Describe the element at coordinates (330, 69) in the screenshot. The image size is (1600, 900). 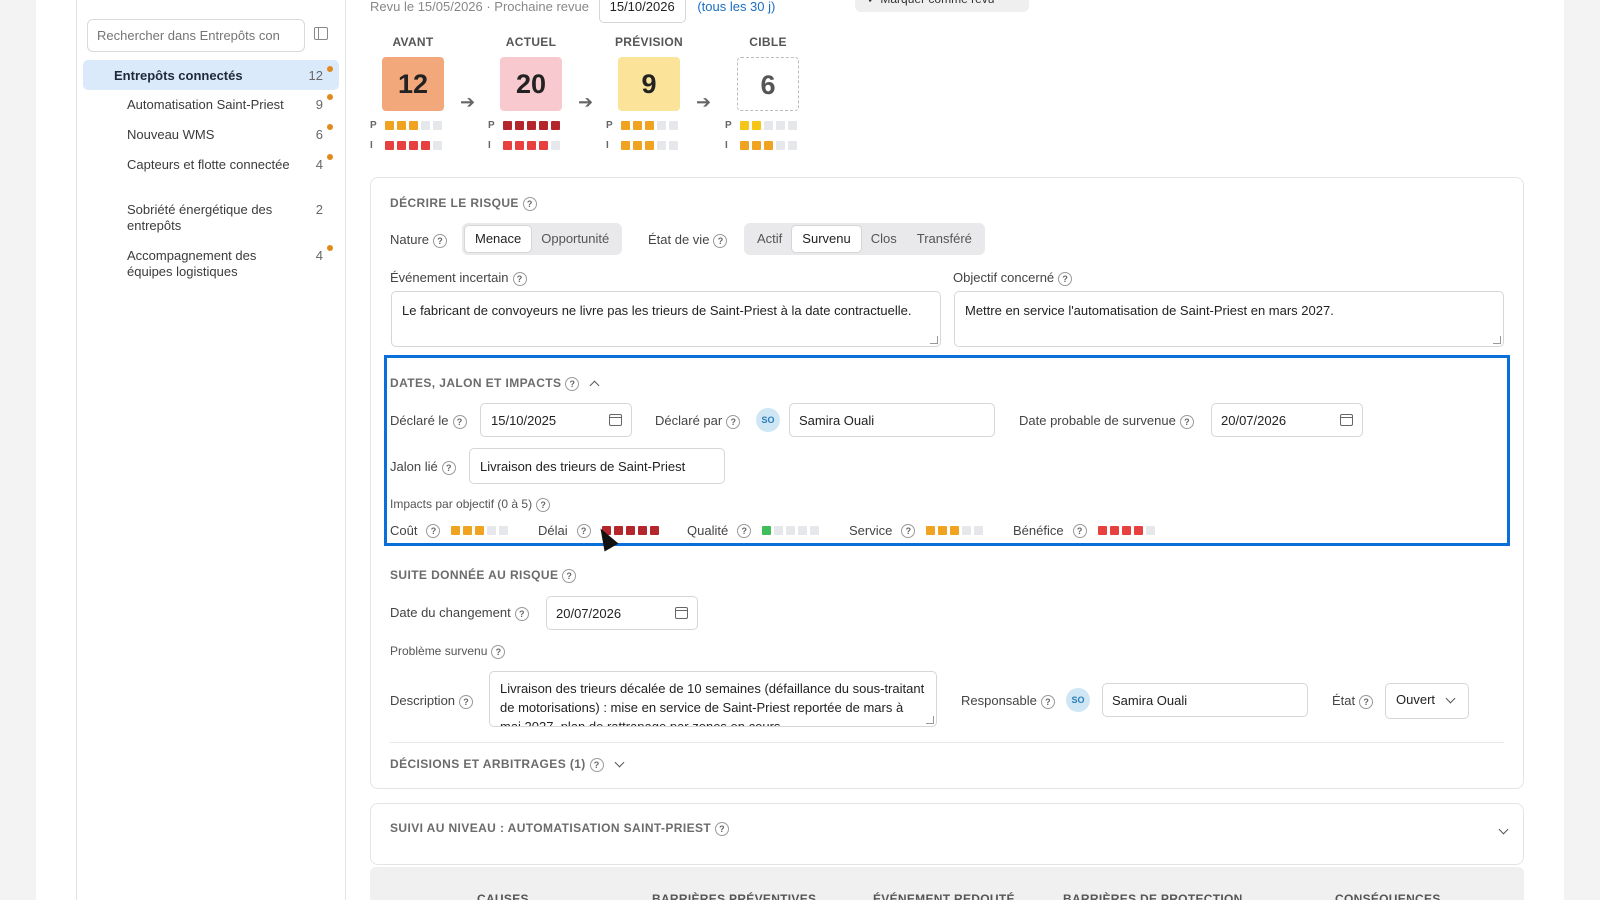
I see `alert-dot-icon` at that location.